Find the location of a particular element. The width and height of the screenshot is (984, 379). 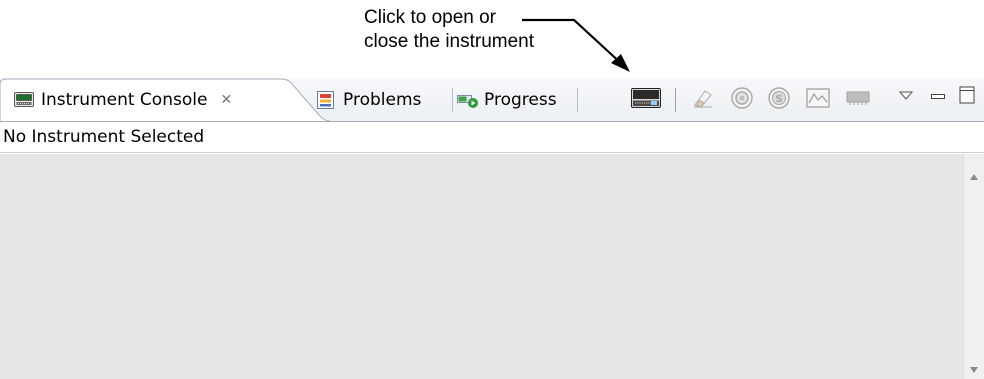

annotation-line-1: Click to open or is located at coordinates (430, 17).